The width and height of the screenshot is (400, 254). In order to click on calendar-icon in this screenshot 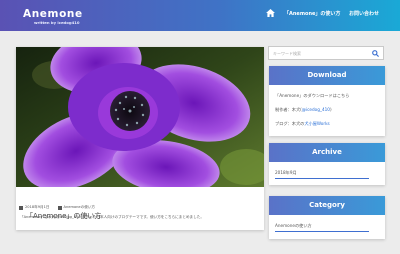, I will do `click(21, 207)`.